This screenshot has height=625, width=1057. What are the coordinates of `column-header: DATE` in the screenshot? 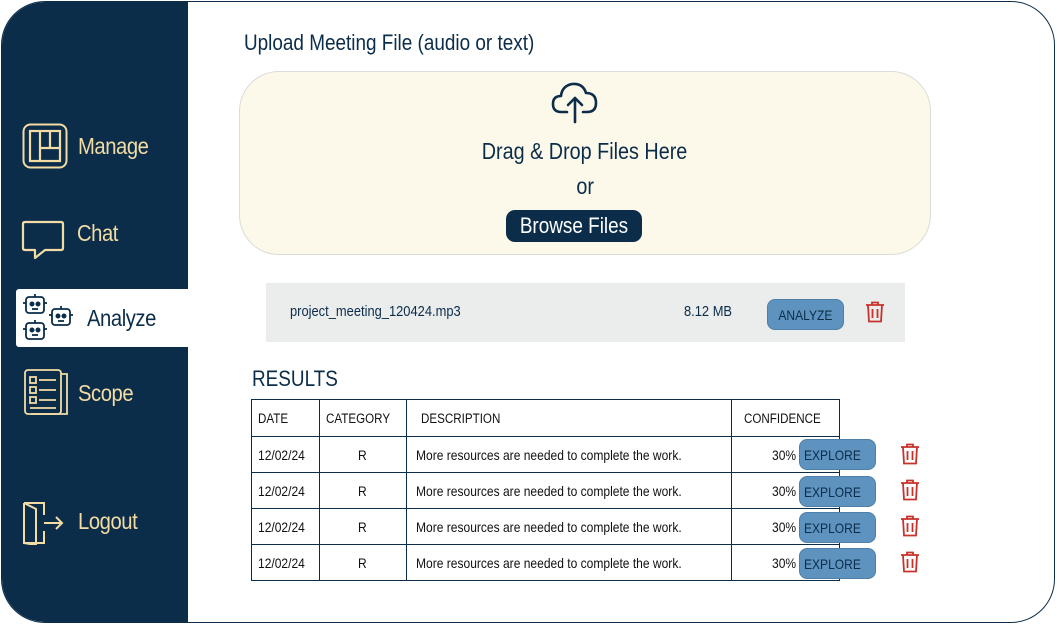 It's located at (285, 418).